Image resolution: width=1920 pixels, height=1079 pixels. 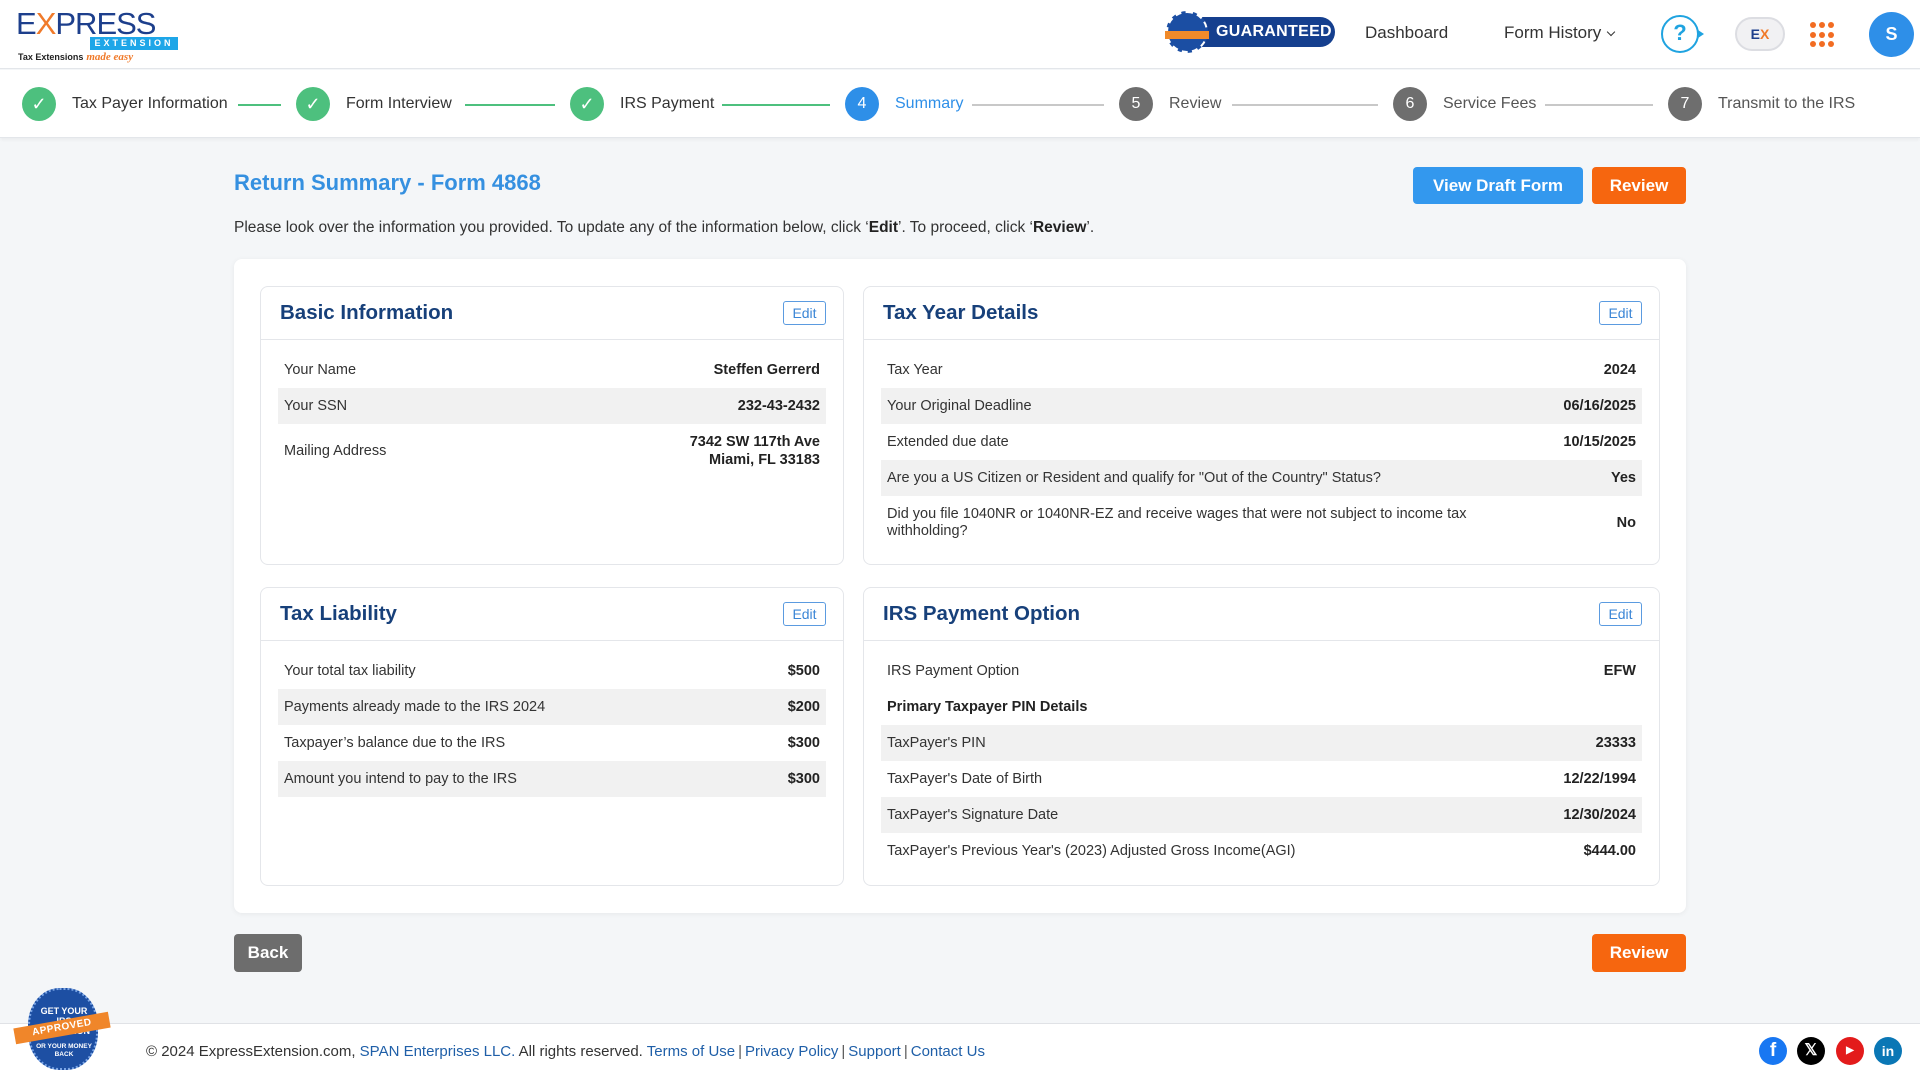 I want to click on terms-of-use-link: Terms of Use, so click(x=691, y=1051).